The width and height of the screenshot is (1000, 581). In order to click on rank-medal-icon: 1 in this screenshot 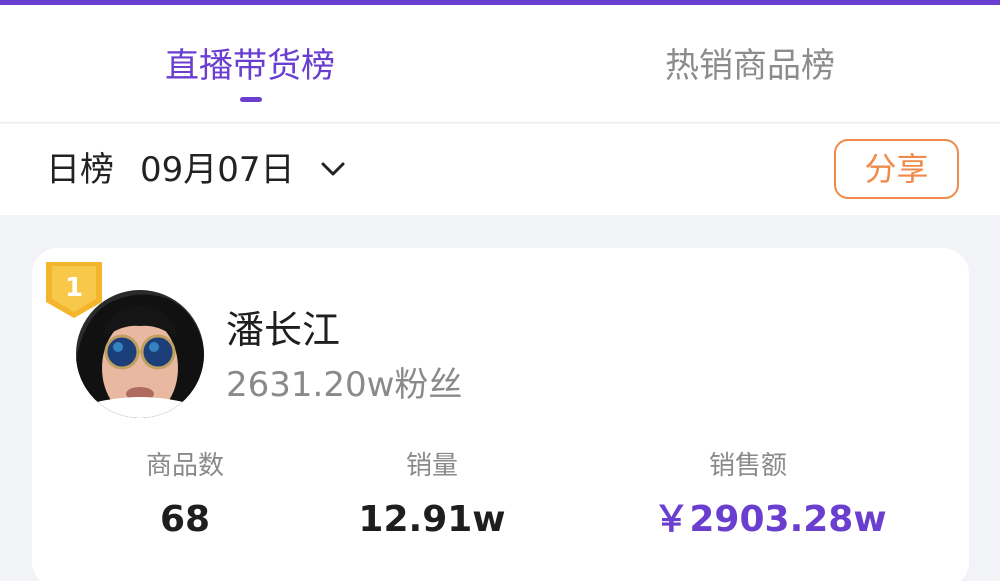, I will do `click(74, 290)`.